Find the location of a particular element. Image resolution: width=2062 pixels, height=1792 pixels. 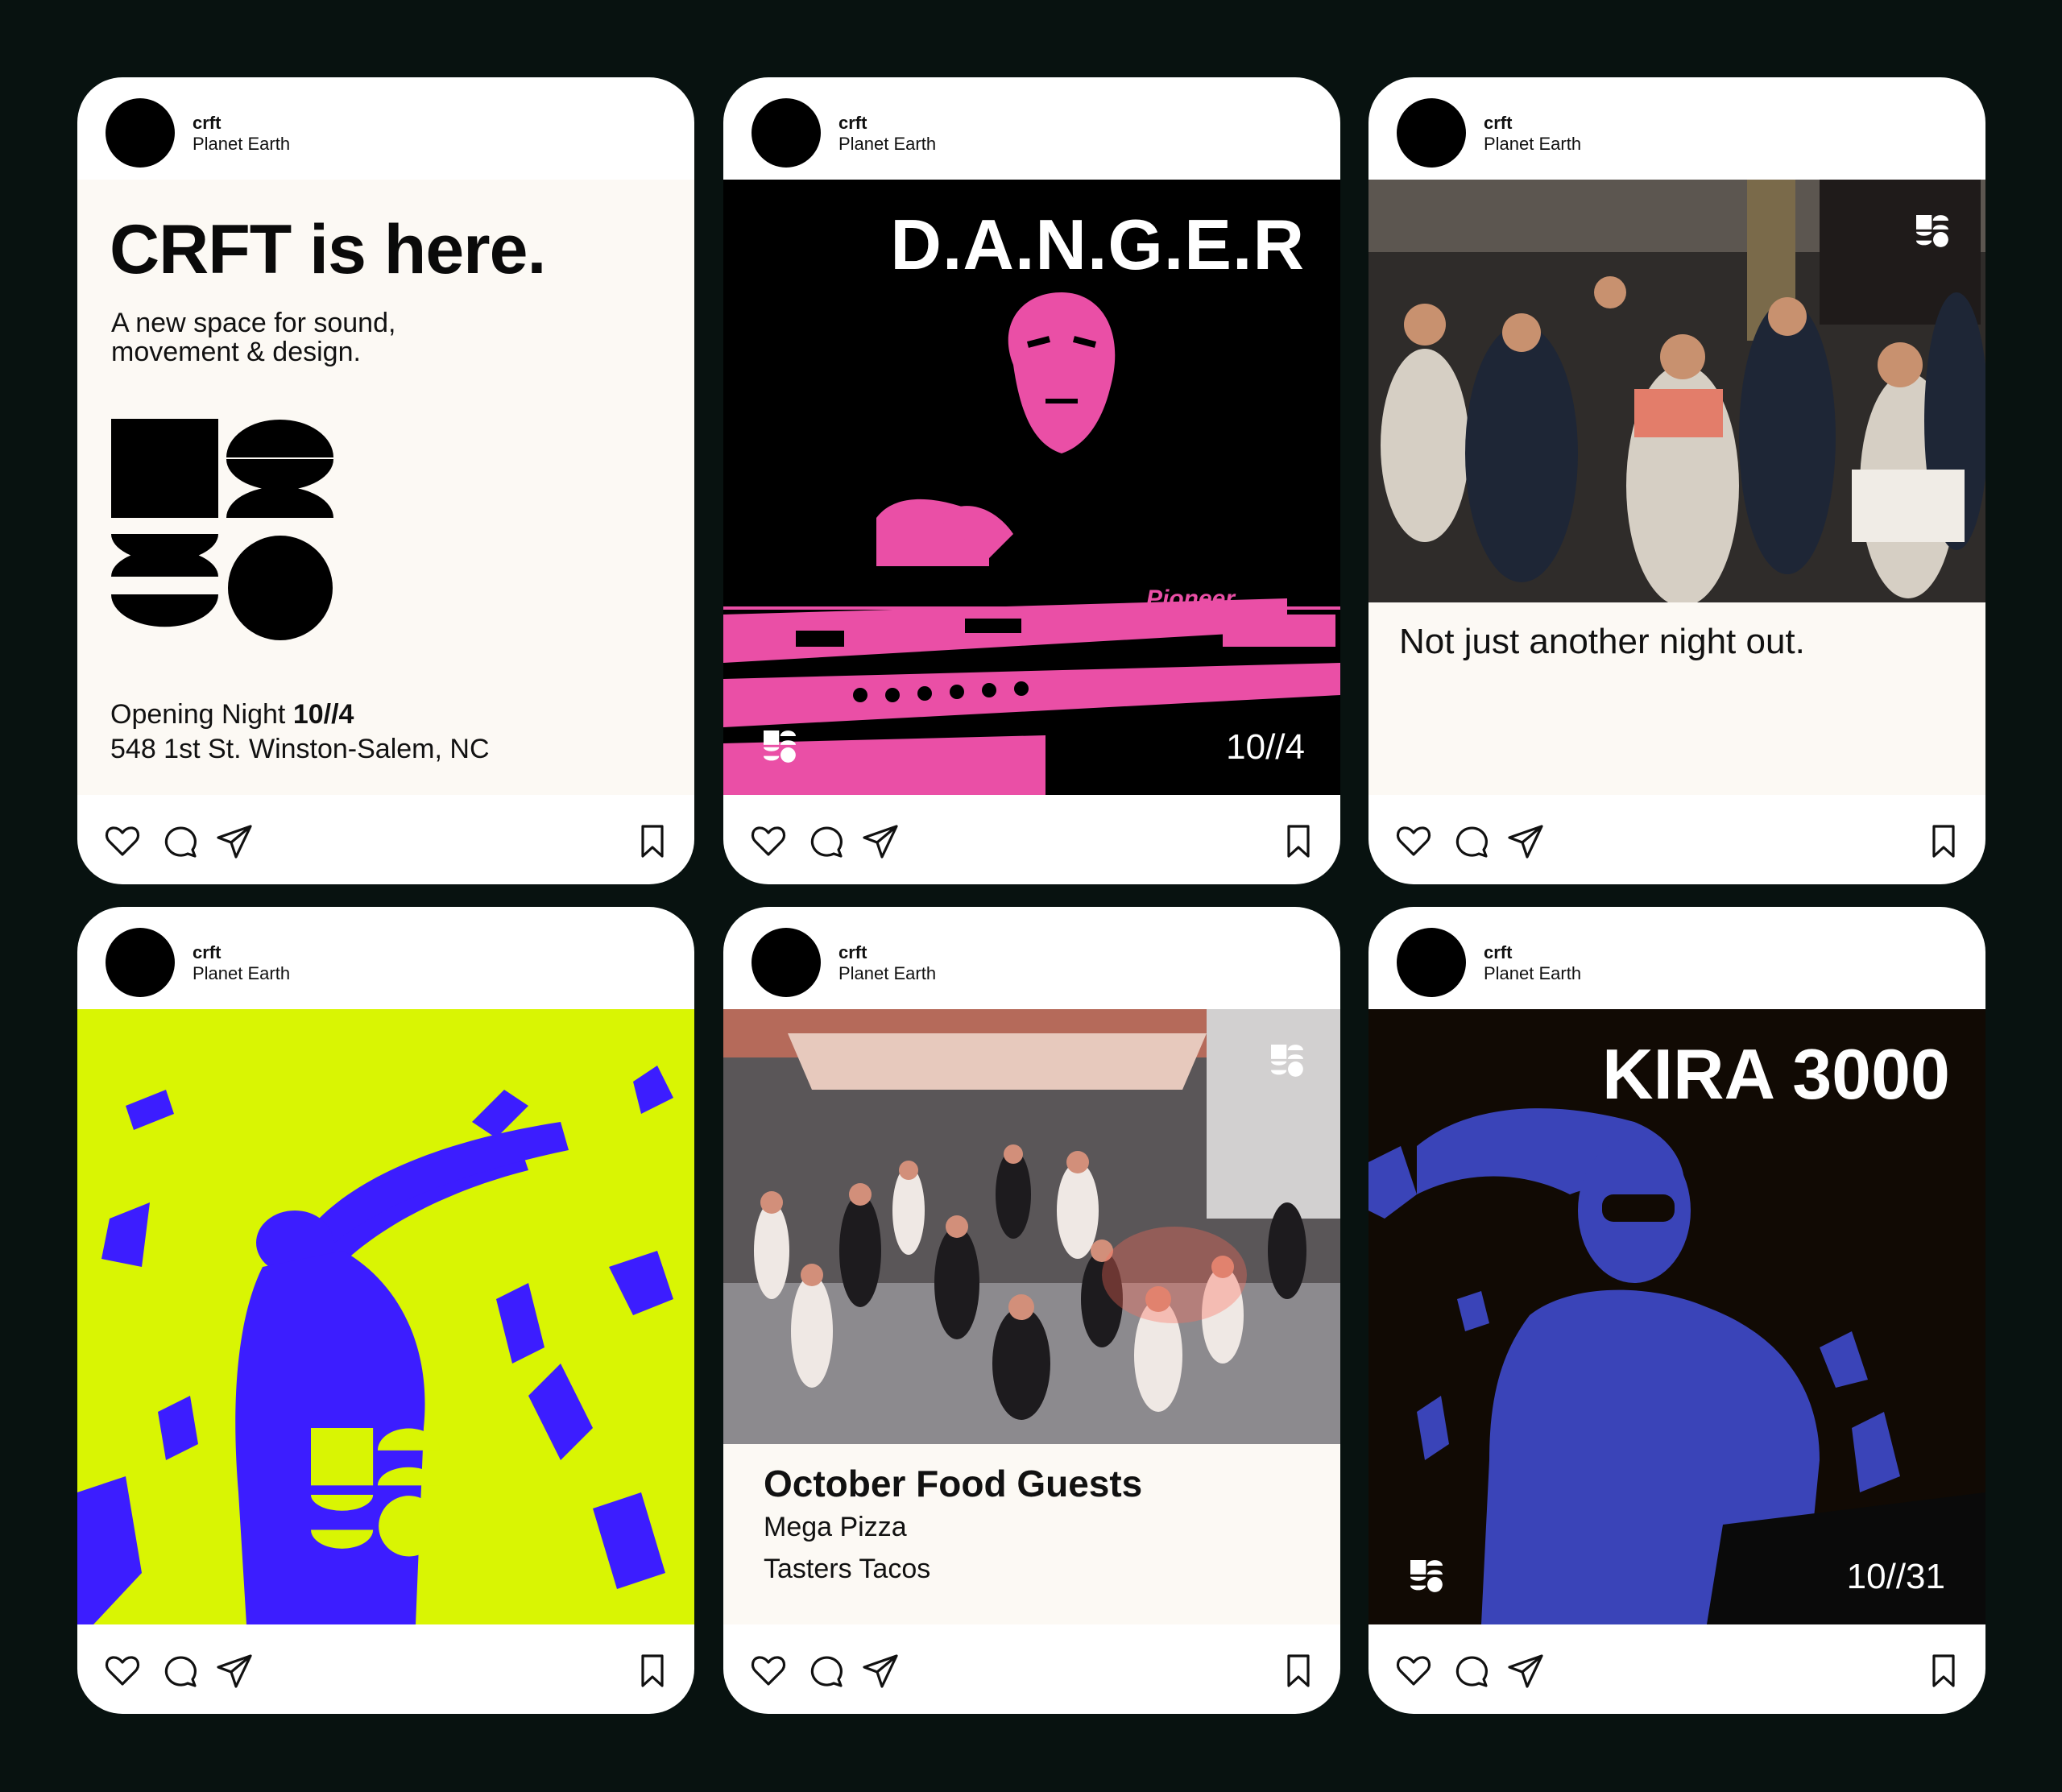

svg-text: Pioneer is located at coordinates (1191, 599).